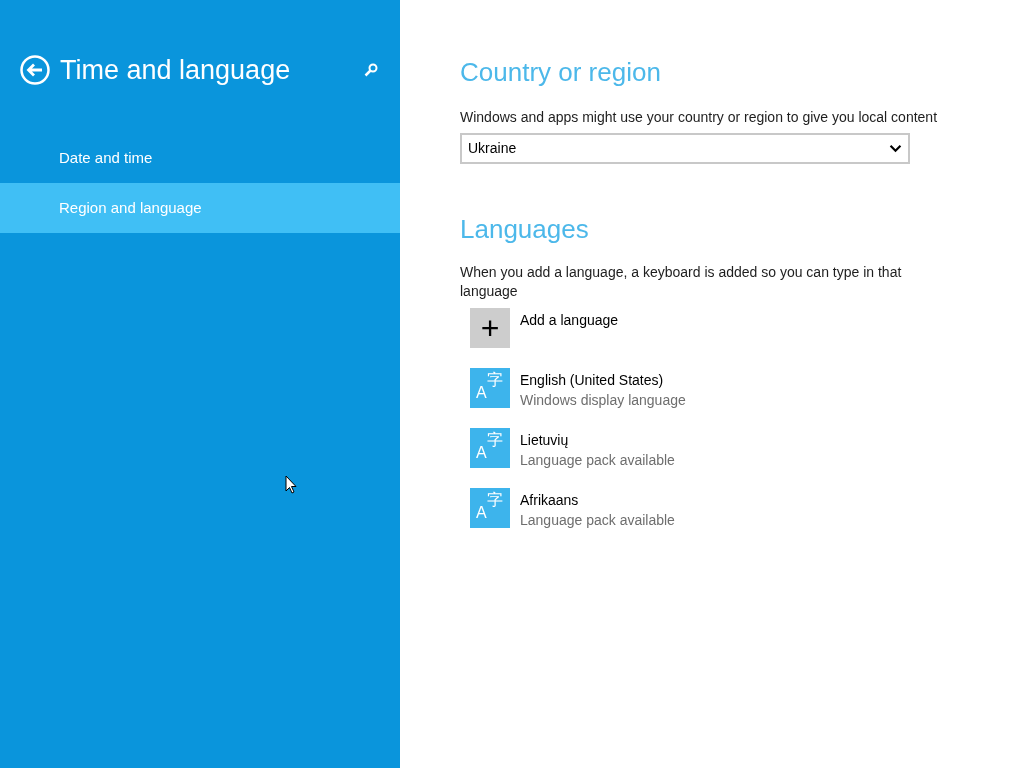 The image size is (1024, 768). Describe the element at coordinates (603, 400) in the screenshot. I see `language-status: Windows display language` at that location.